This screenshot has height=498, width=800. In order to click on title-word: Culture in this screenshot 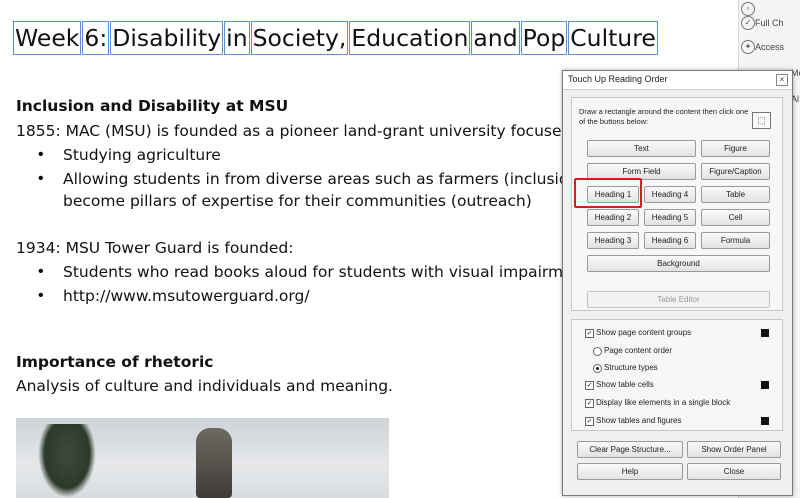, I will do `click(613, 38)`.